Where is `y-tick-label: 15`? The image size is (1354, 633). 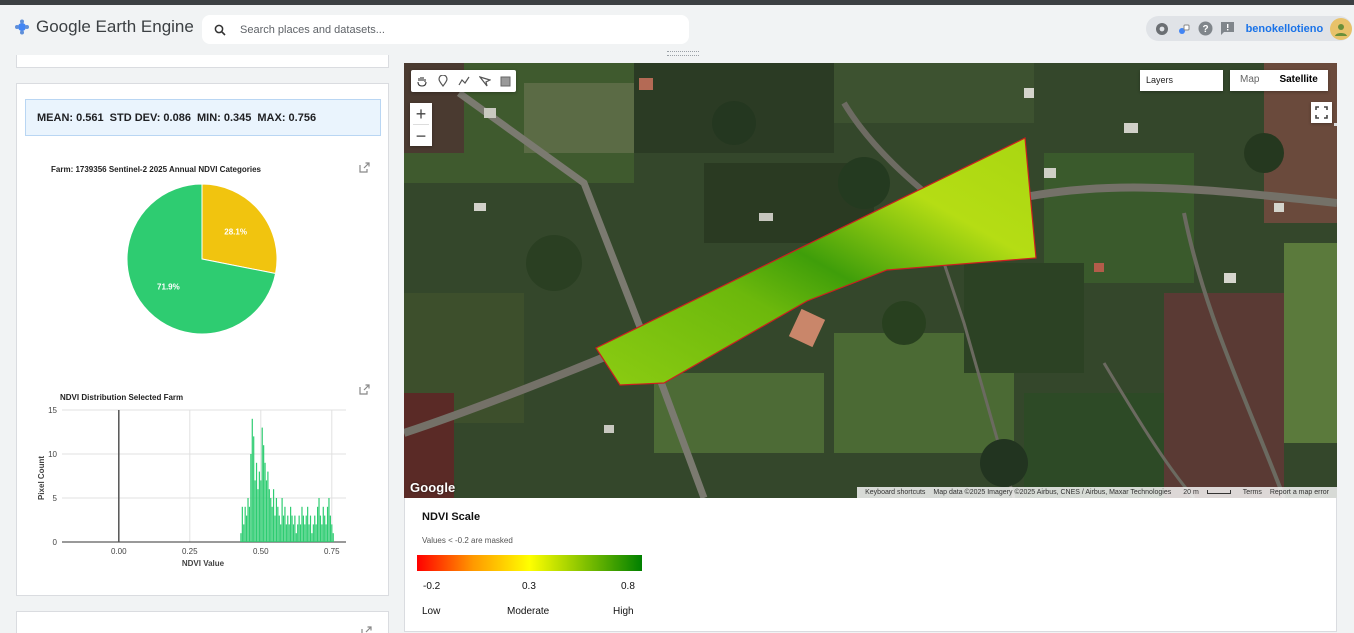 y-tick-label: 15 is located at coordinates (52, 410).